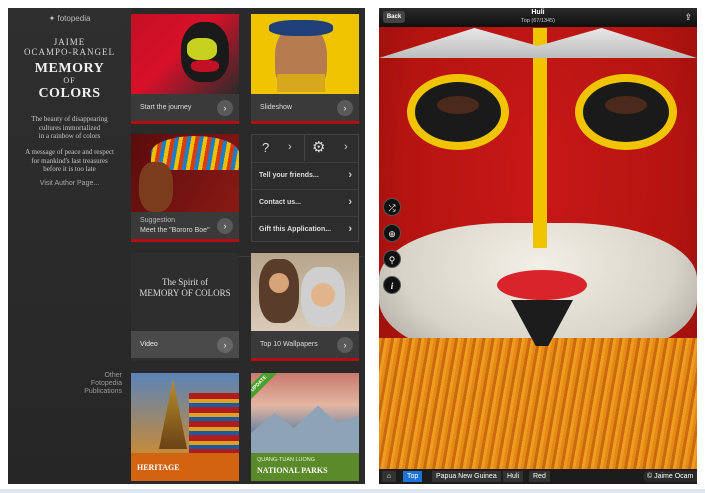 Image resolution: width=705 pixels, height=493 pixels. What do you see at coordinates (466, 476) in the screenshot?
I see `breadcrumb-papua-new-guinea: Papua New Guinea` at bounding box center [466, 476].